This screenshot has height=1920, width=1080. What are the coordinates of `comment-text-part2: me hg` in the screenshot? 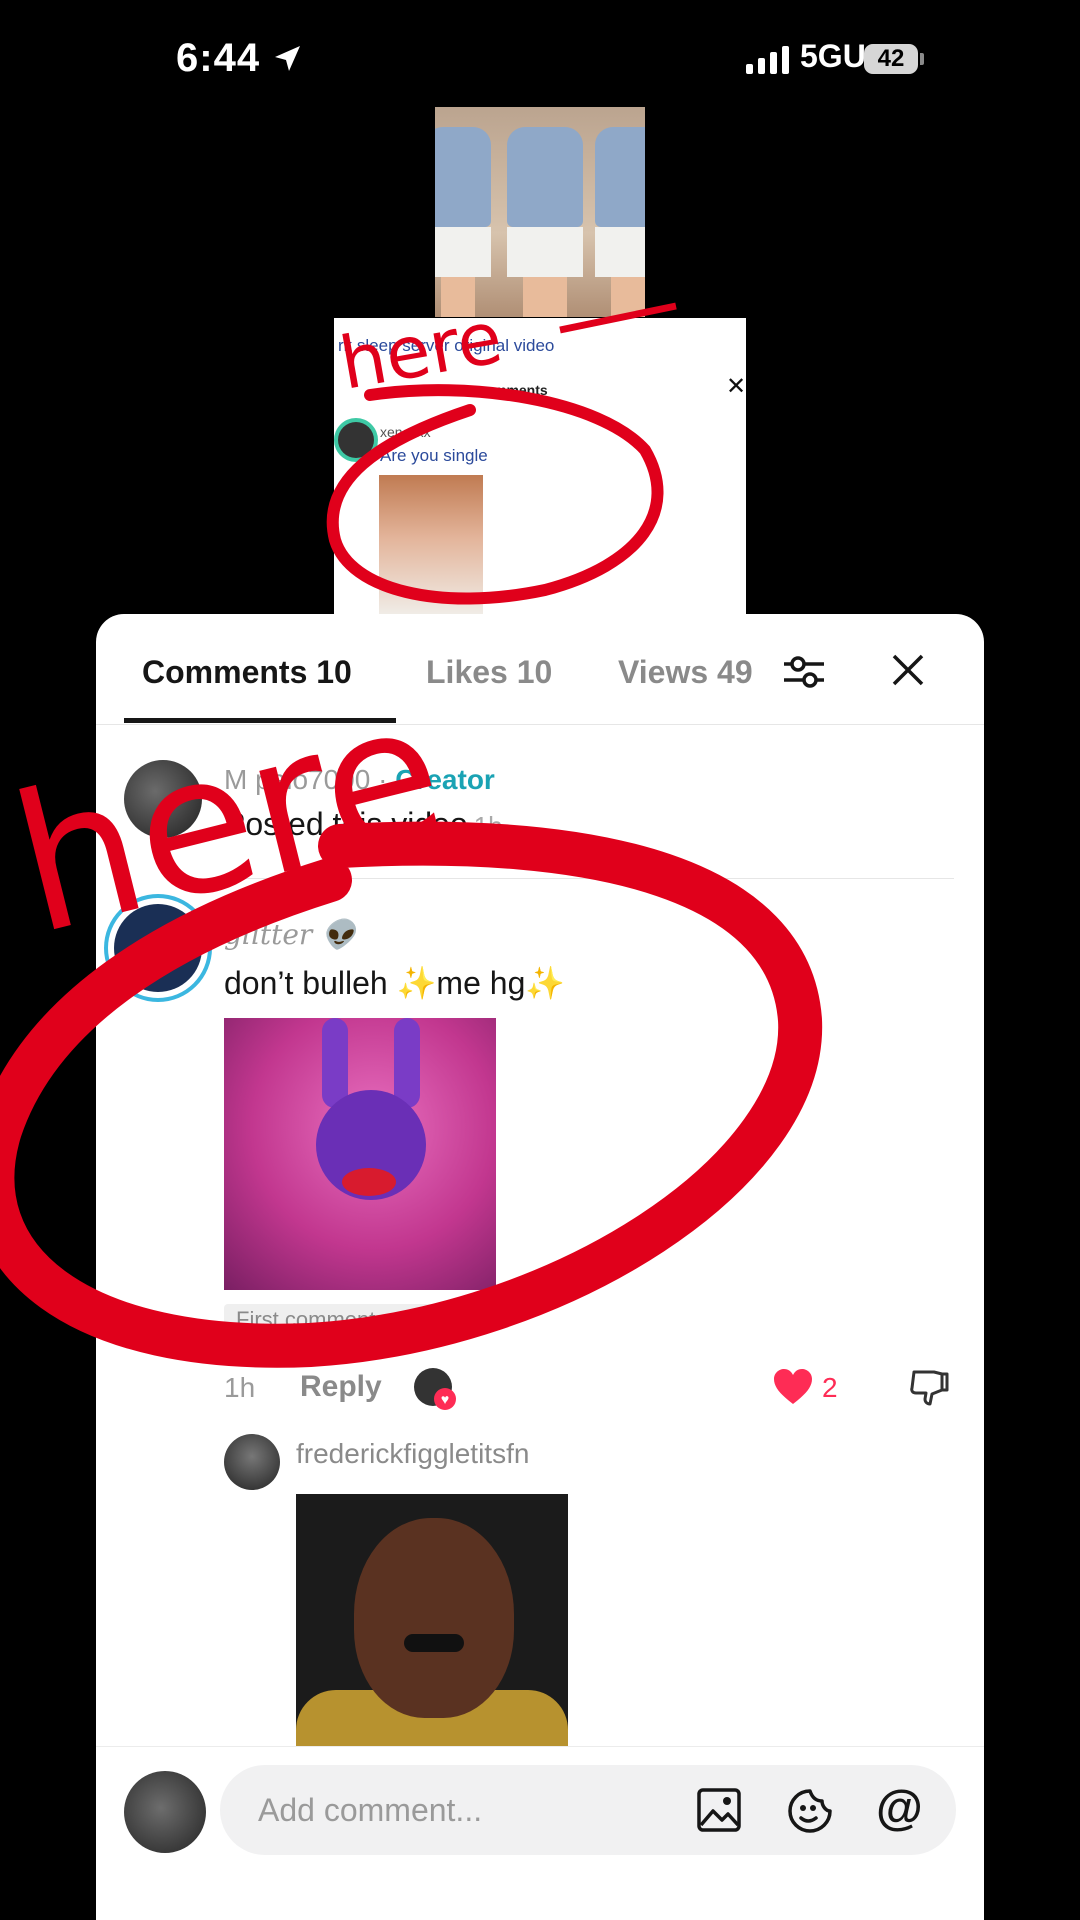 It's located at (481, 983).